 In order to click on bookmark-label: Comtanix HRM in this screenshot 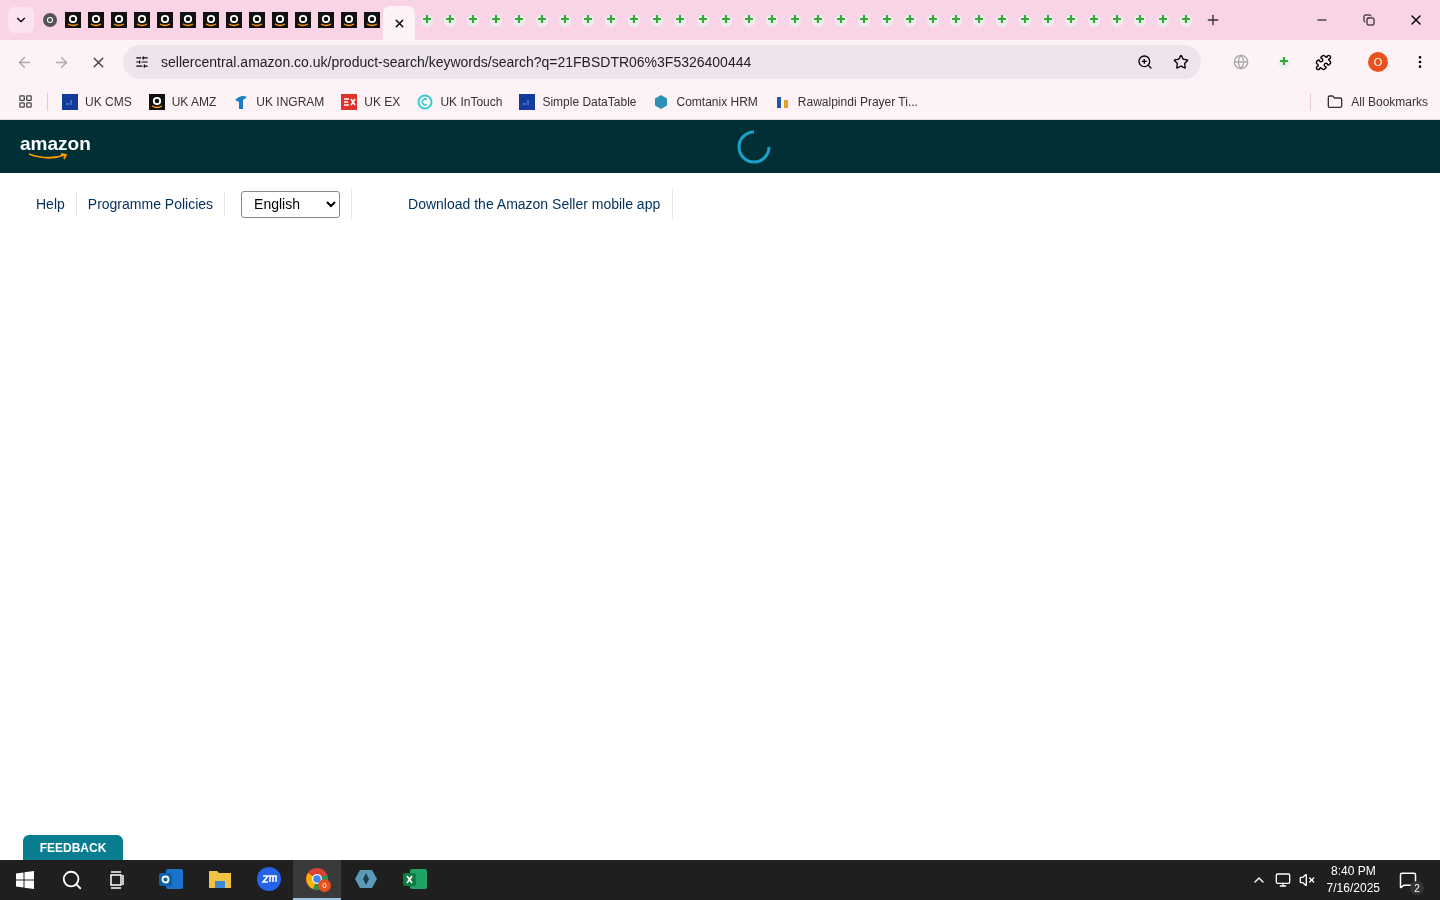, I will do `click(717, 102)`.